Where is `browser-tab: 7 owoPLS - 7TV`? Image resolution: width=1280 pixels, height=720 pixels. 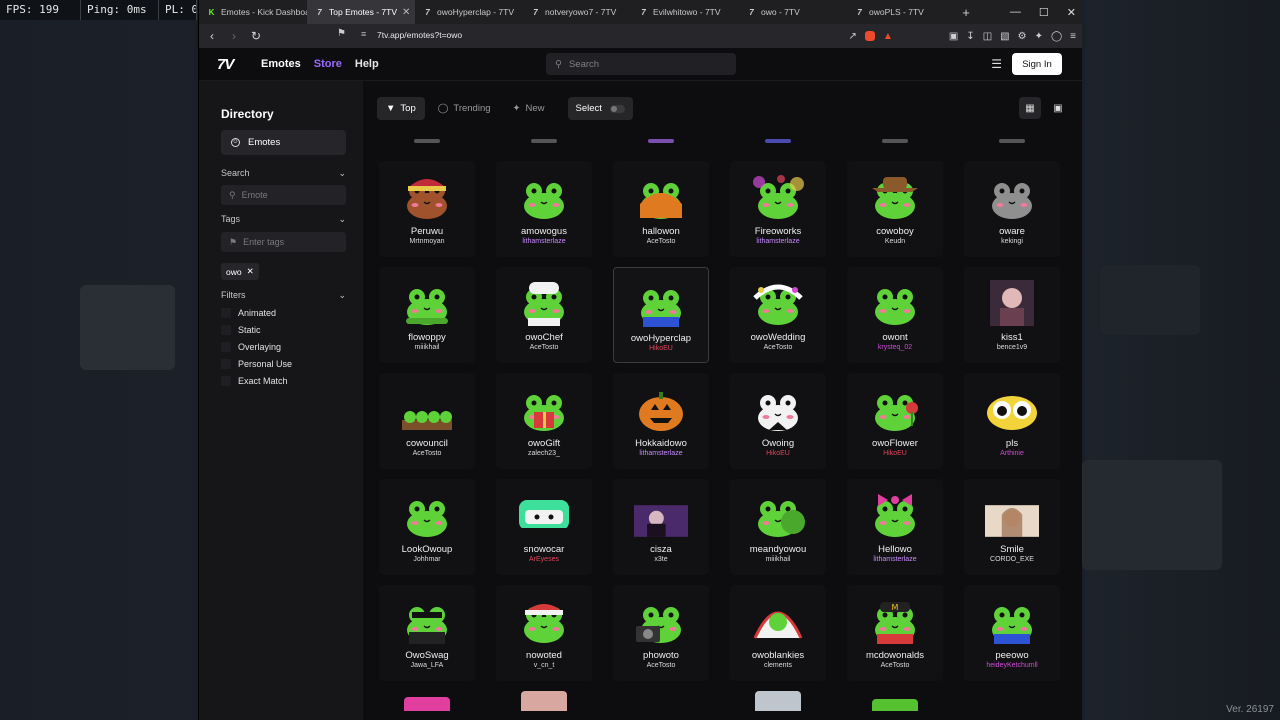 browser-tab: 7 owoPLS - 7TV is located at coordinates (901, 12).